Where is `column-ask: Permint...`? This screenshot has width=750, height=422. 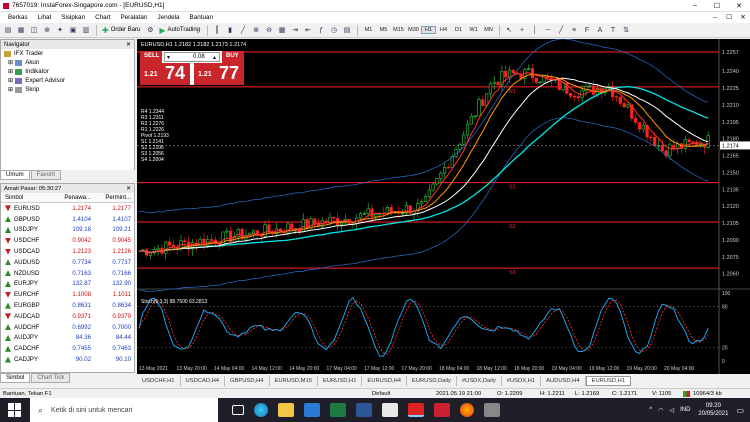
column-ask: Permint... is located at coordinates (113, 198).